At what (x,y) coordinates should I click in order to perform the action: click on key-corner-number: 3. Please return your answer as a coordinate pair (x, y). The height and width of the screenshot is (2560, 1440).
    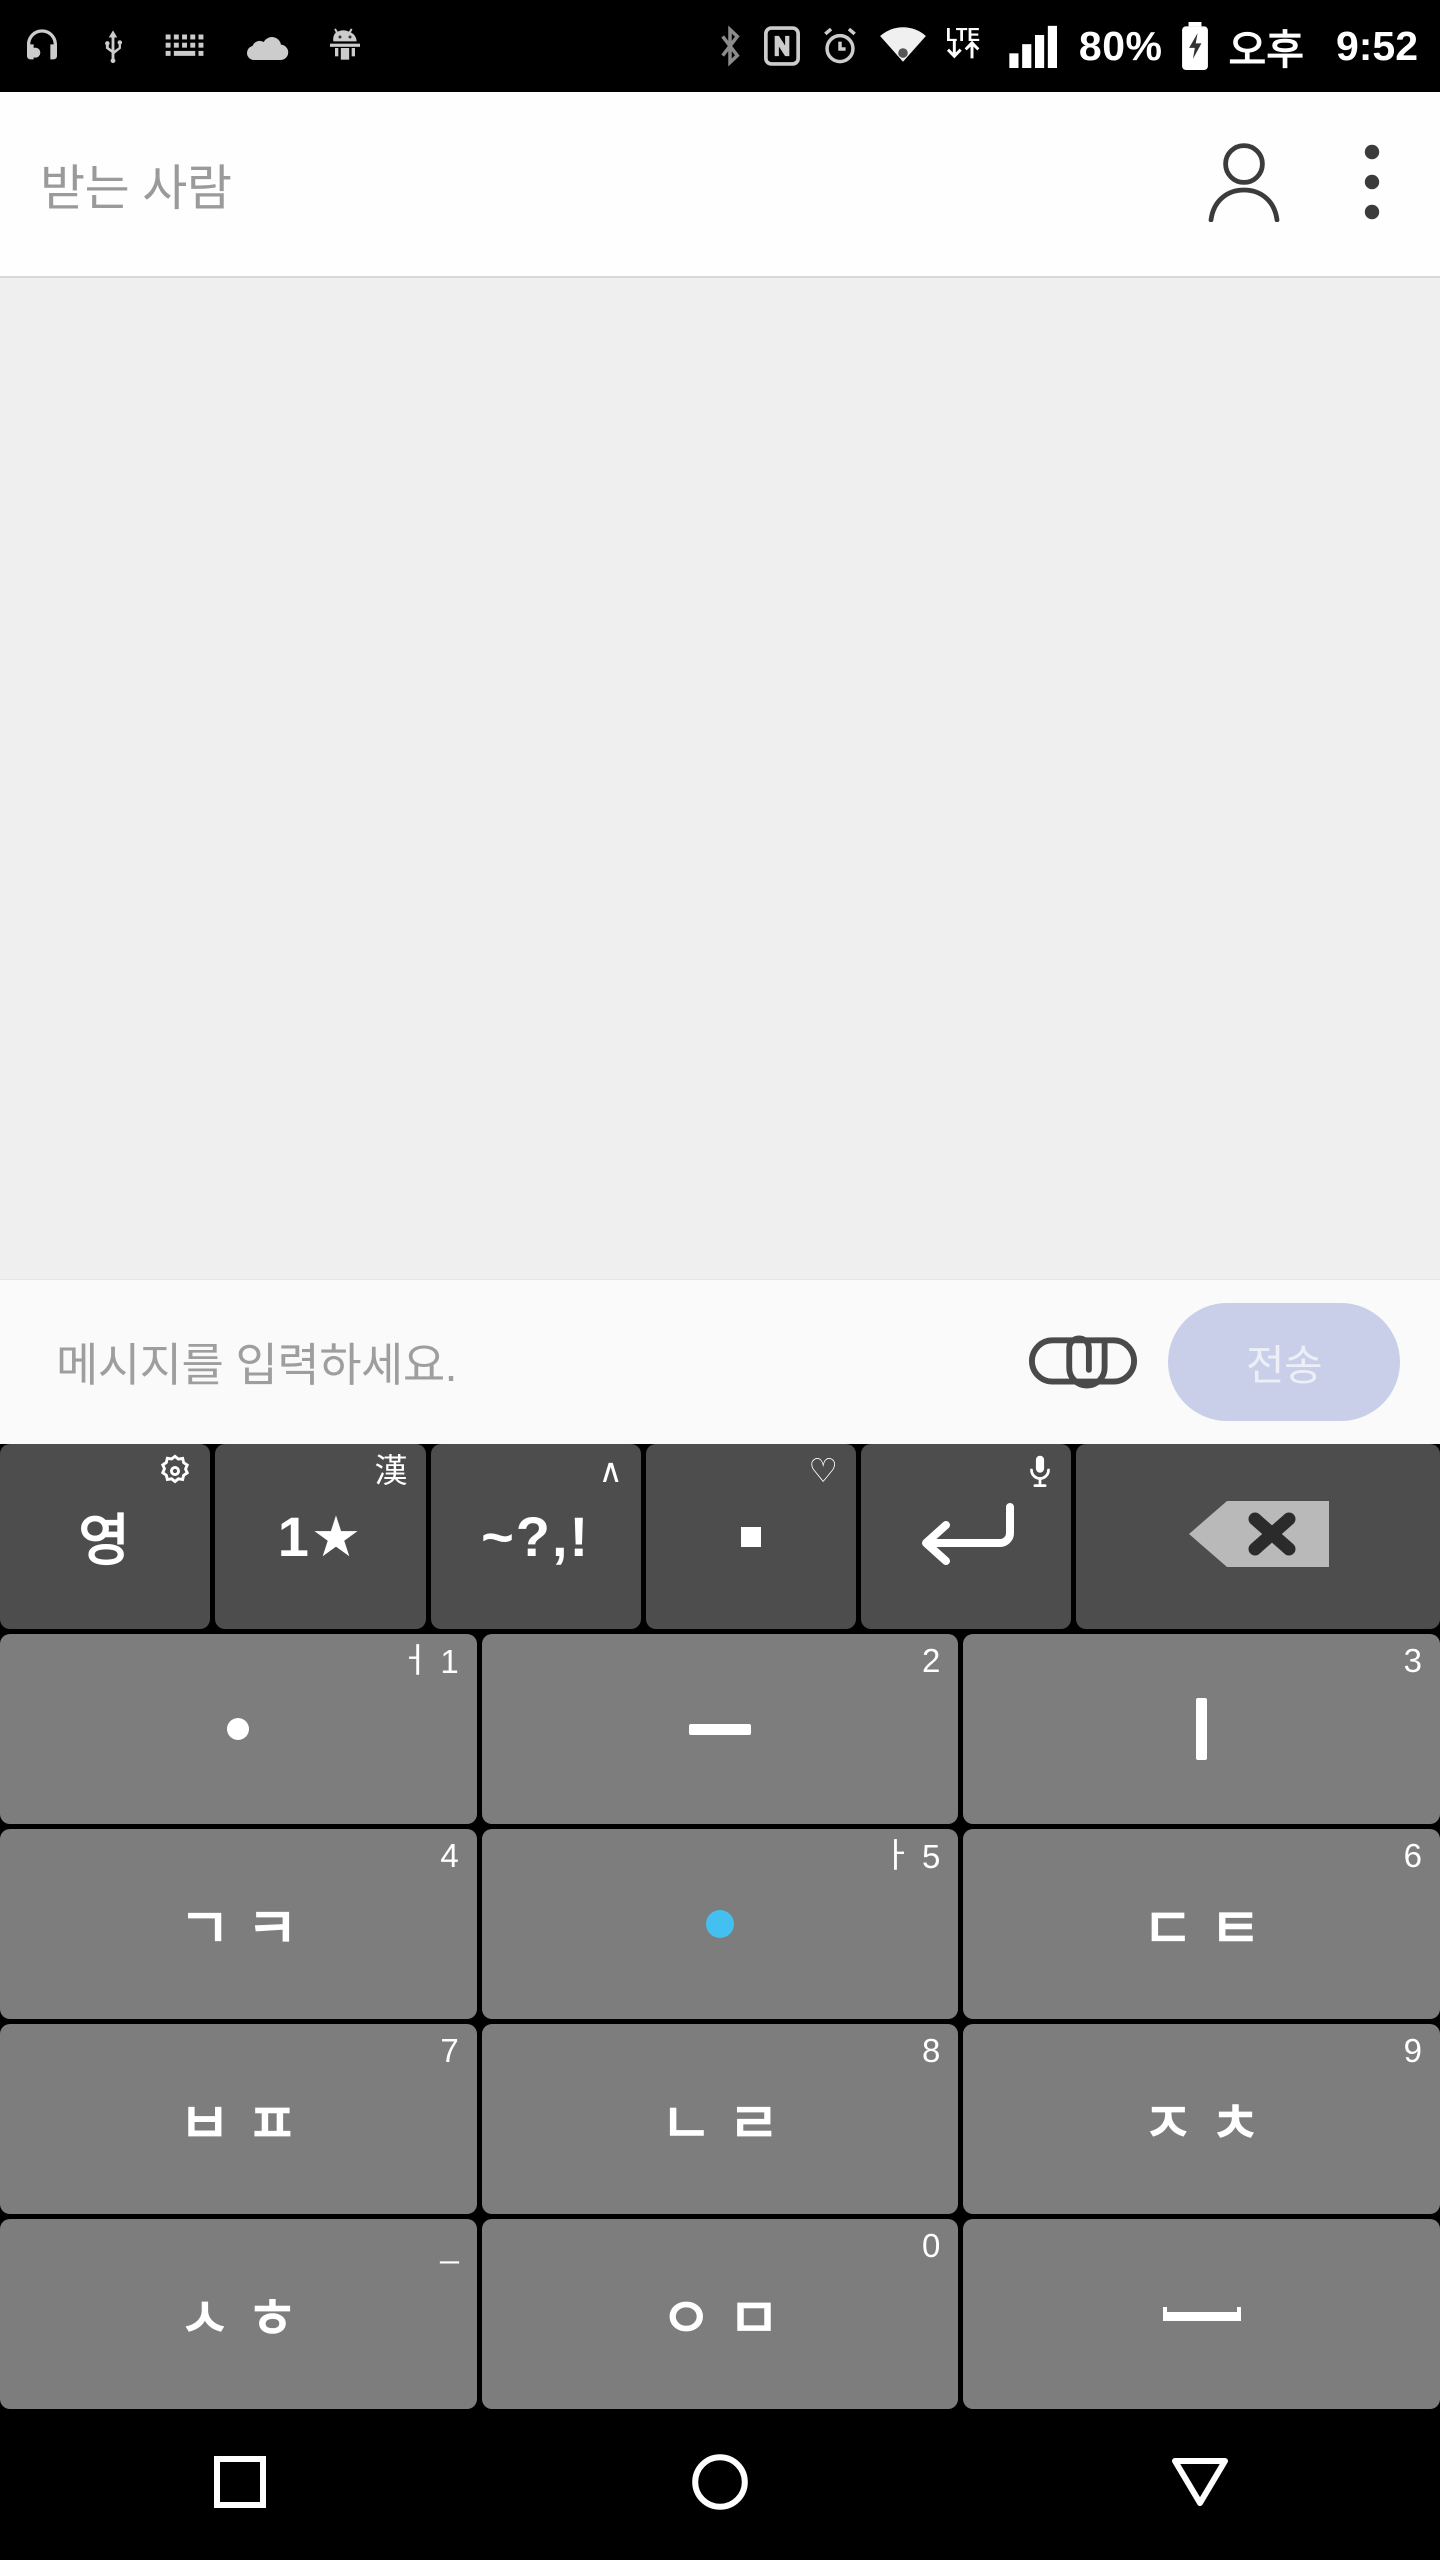
    Looking at the image, I should click on (1413, 1660).